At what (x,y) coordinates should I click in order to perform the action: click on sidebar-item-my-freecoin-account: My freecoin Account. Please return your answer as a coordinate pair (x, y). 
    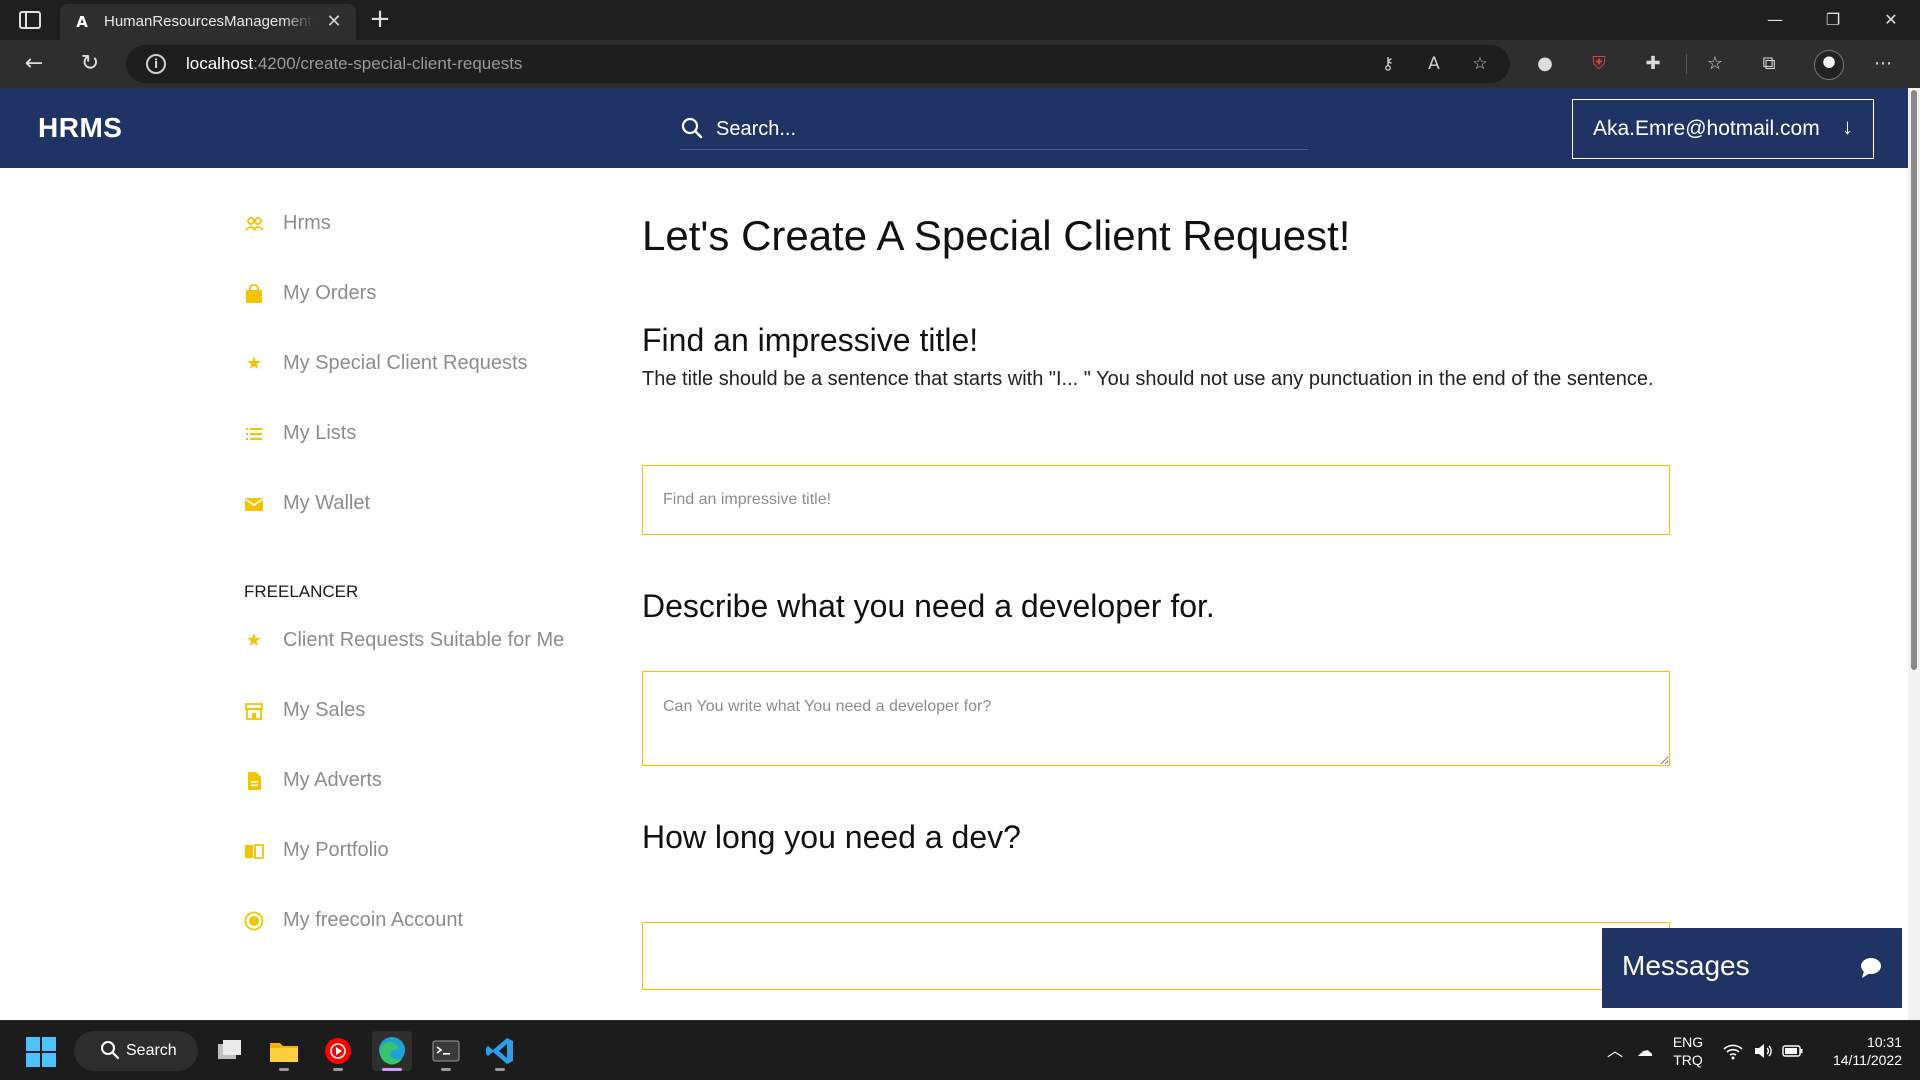
    Looking at the image, I should click on (424, 921).